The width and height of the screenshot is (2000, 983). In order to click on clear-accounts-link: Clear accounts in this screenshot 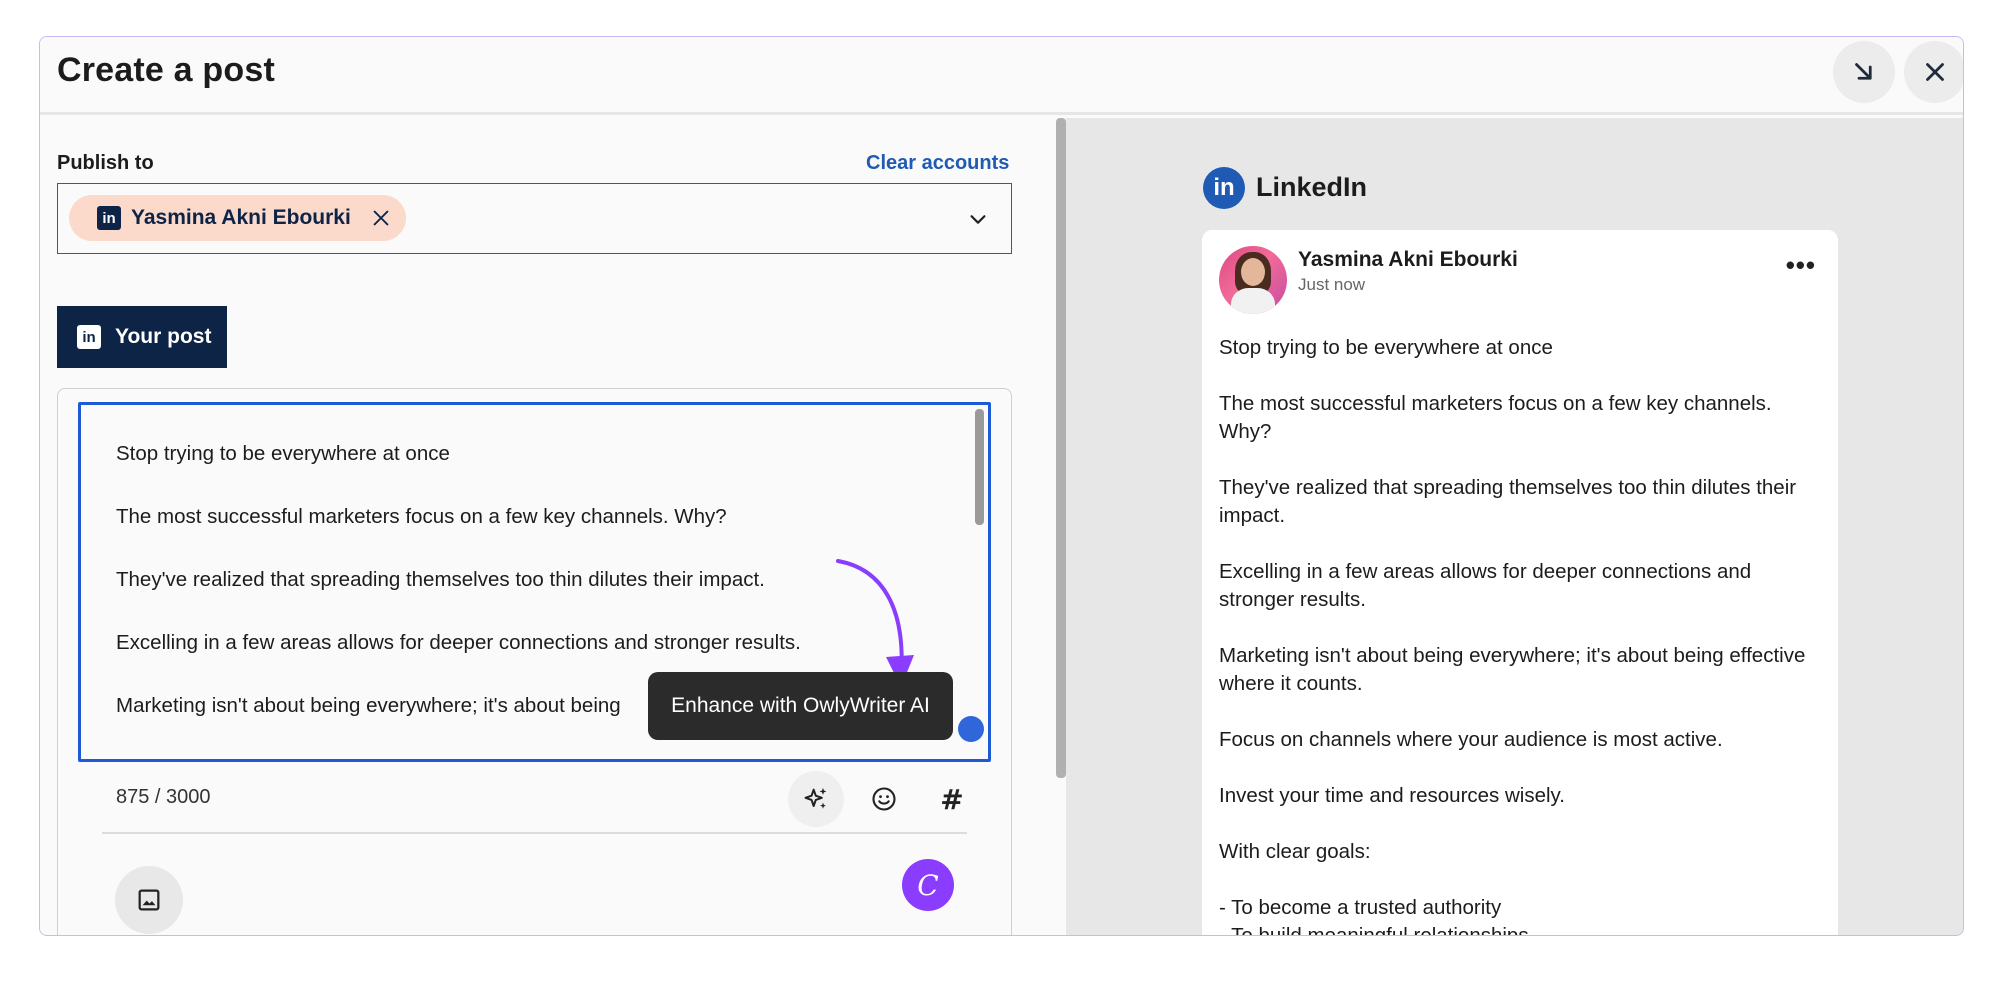, I will do `click(937, 163)`.